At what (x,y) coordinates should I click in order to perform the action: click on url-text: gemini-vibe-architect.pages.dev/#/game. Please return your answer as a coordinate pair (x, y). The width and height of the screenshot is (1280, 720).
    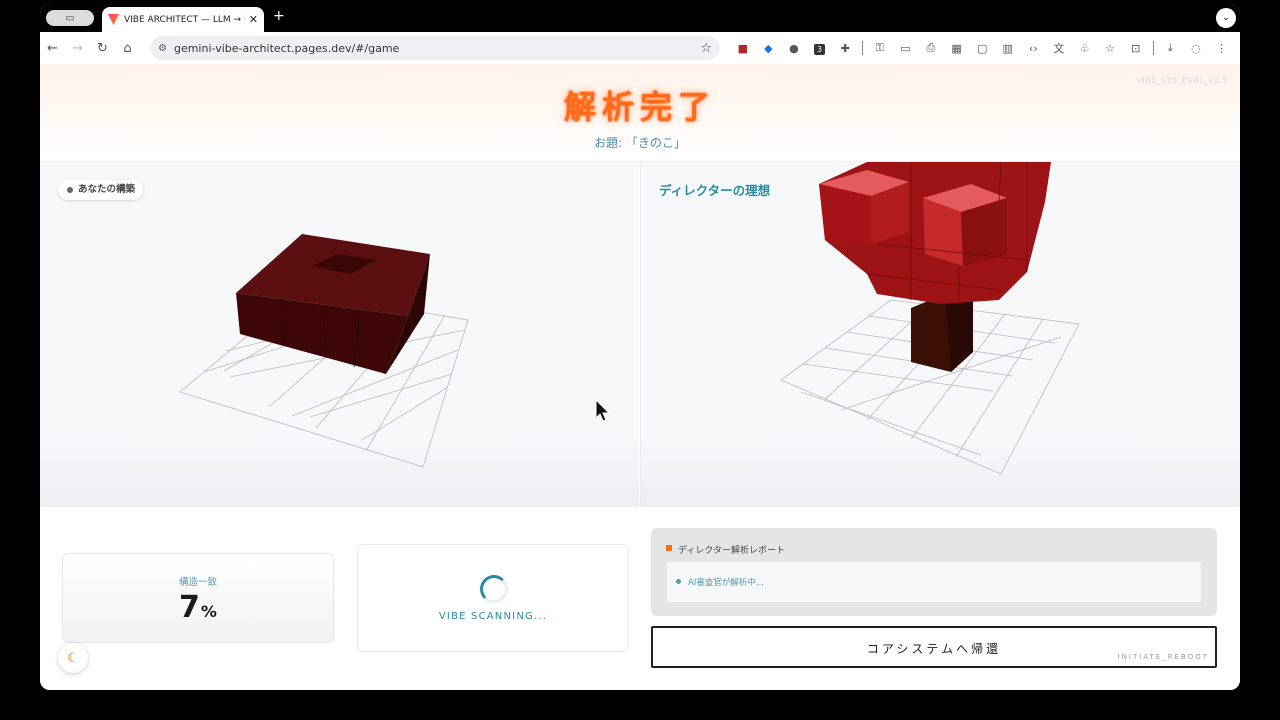
    Looking at the image, I should click on (437, 48).